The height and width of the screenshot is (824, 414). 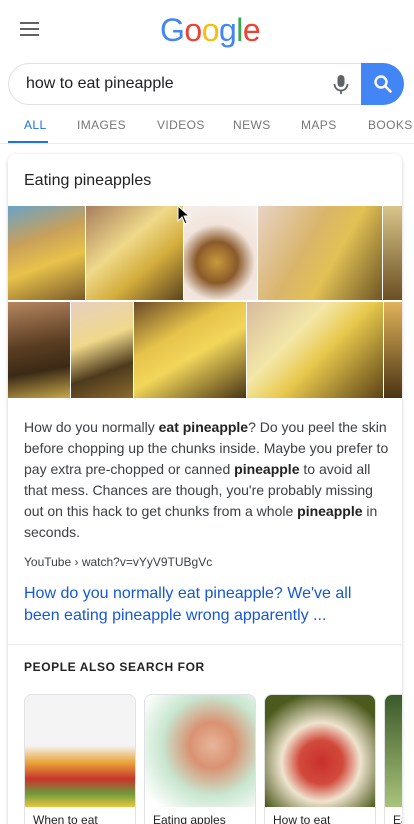 I want to click on logo-letter: l, so click(x=239, y=30).